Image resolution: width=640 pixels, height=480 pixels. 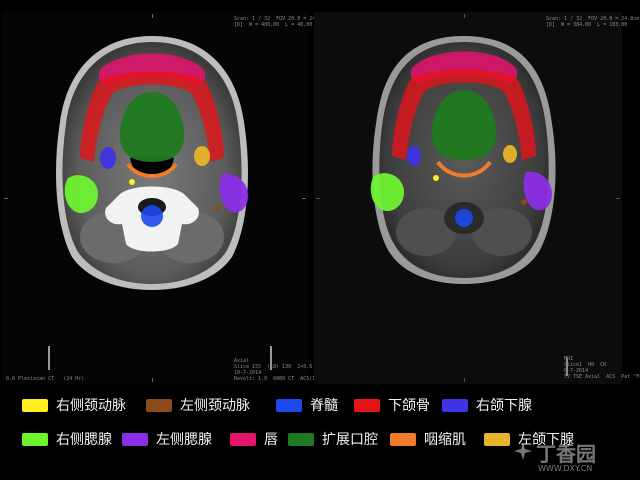 I want to click on watermark-url: WWW.DXY.CN, so click(x=565, y=468).